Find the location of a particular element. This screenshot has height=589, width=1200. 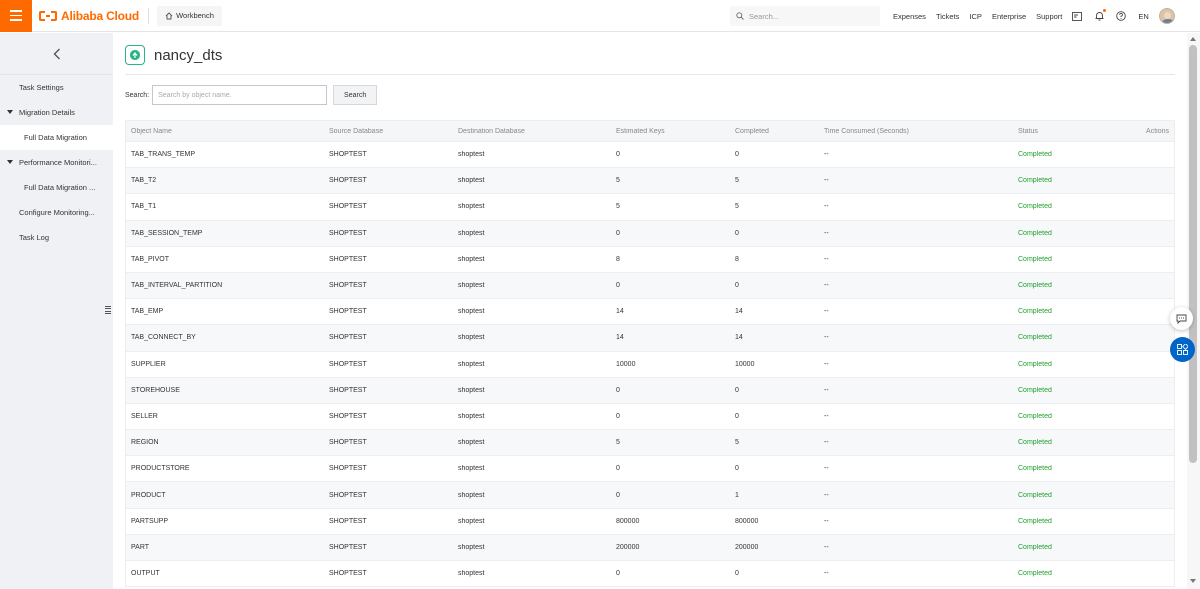

chat-button is located at coordinates (1181, 318).